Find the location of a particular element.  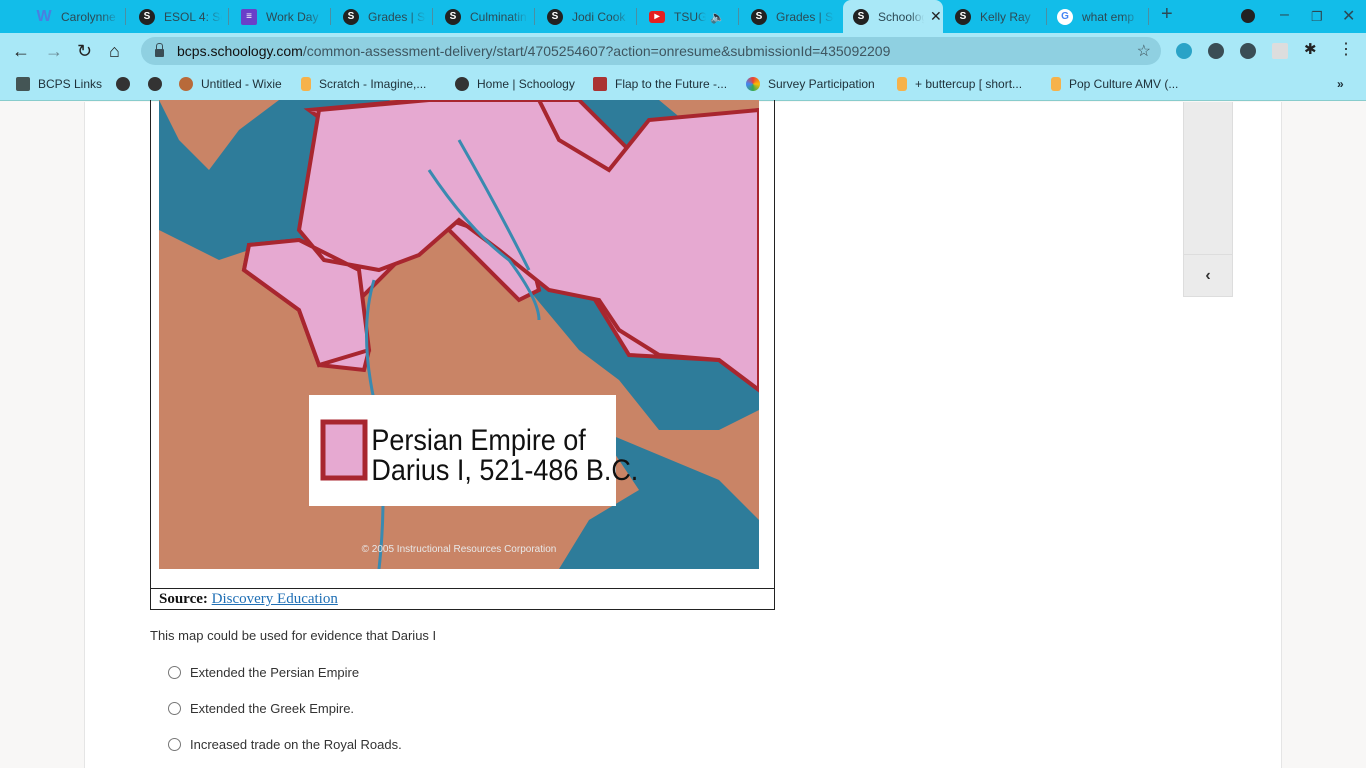

bookmark-wixie: Untitled - Wixie is located at coordinates (230, 84).